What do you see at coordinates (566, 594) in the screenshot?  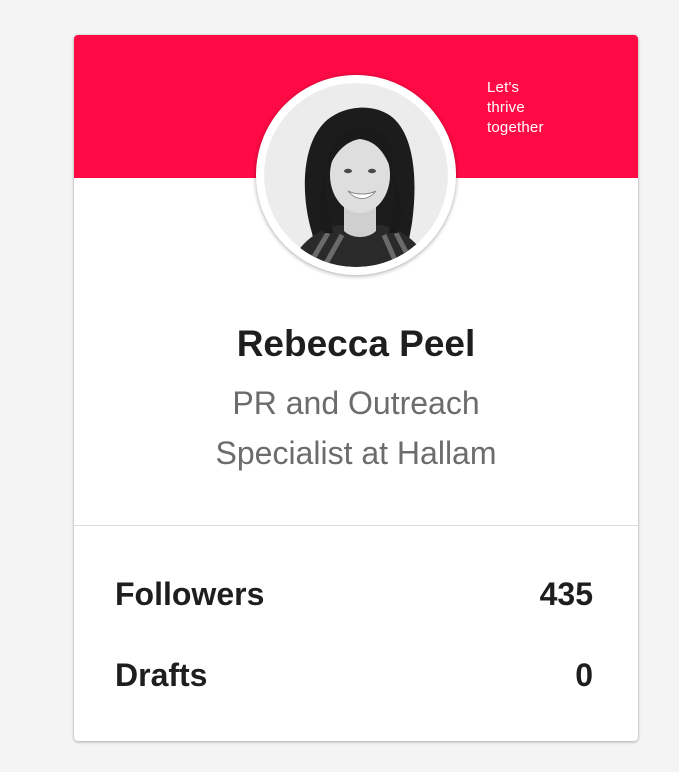 I see `stat-value-followers: 435` at bounding box center [566, 594].